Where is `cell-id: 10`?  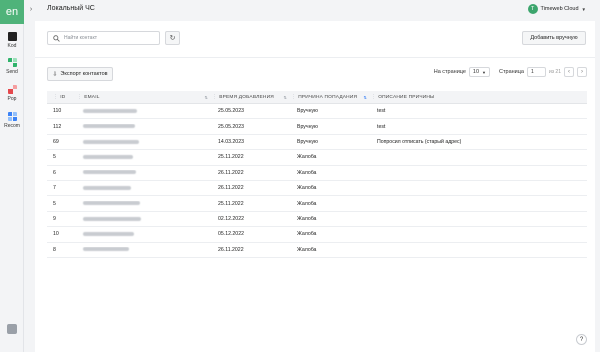
cell-id: 10 is located at coordinates (56, 234).